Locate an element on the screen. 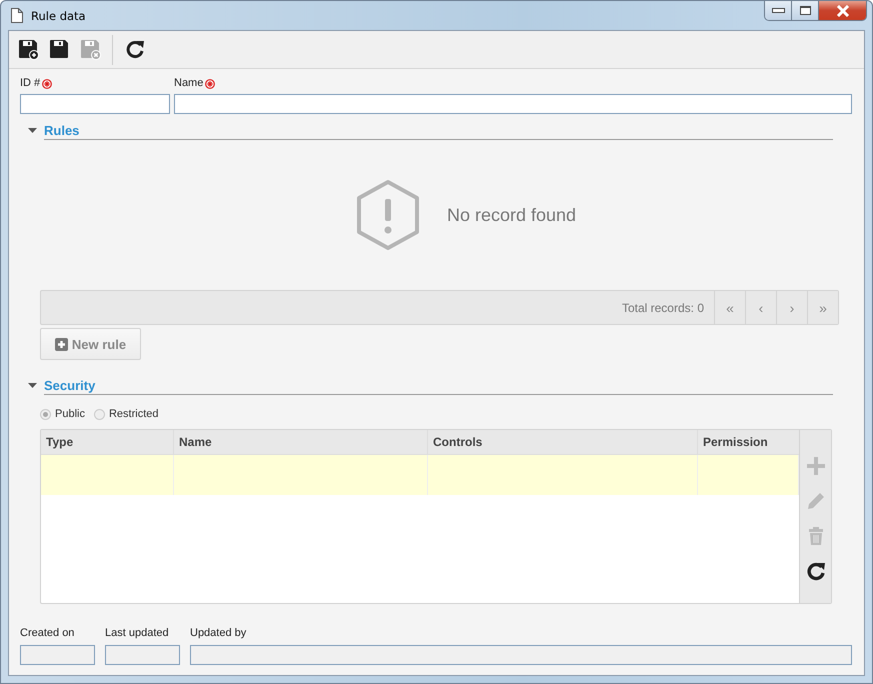 The image size is (873, 684). maximize-icon is located at coordinates (805, 10).